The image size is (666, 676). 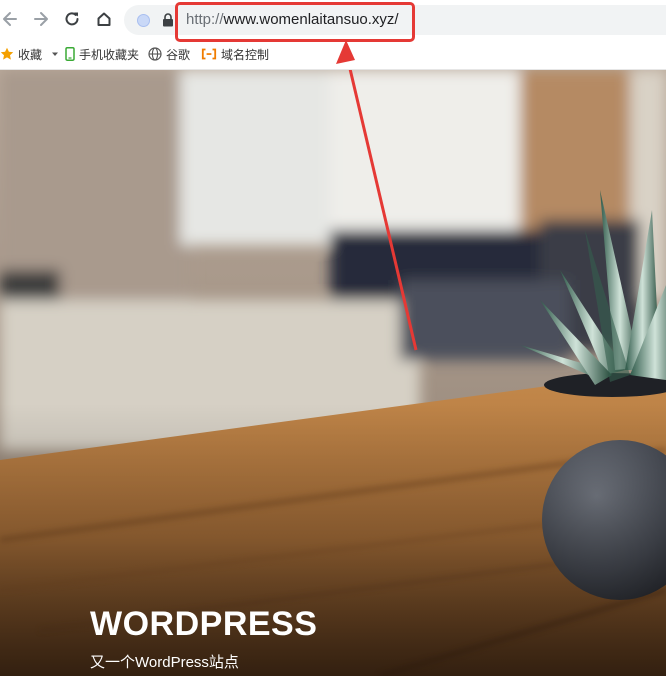 I want to click on bookmark-label: 谷歌, so click(x=178, y=54).